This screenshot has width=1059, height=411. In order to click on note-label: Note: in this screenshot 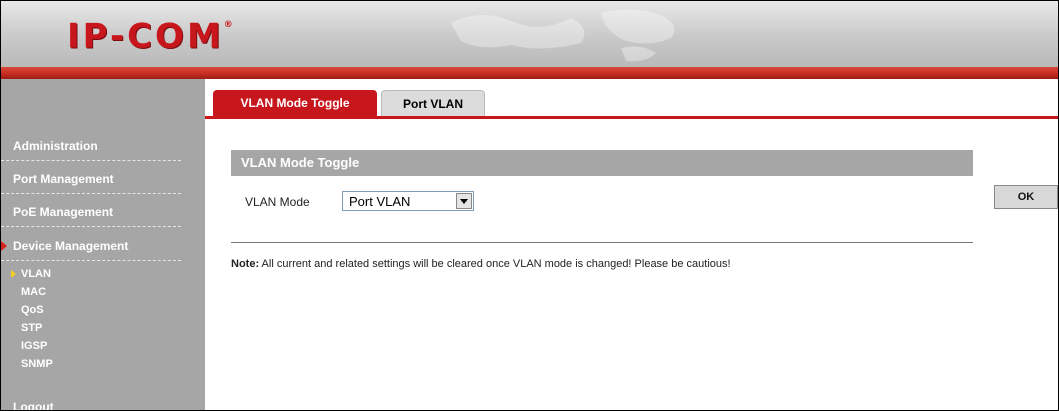, I will do `click(245, 264)`.